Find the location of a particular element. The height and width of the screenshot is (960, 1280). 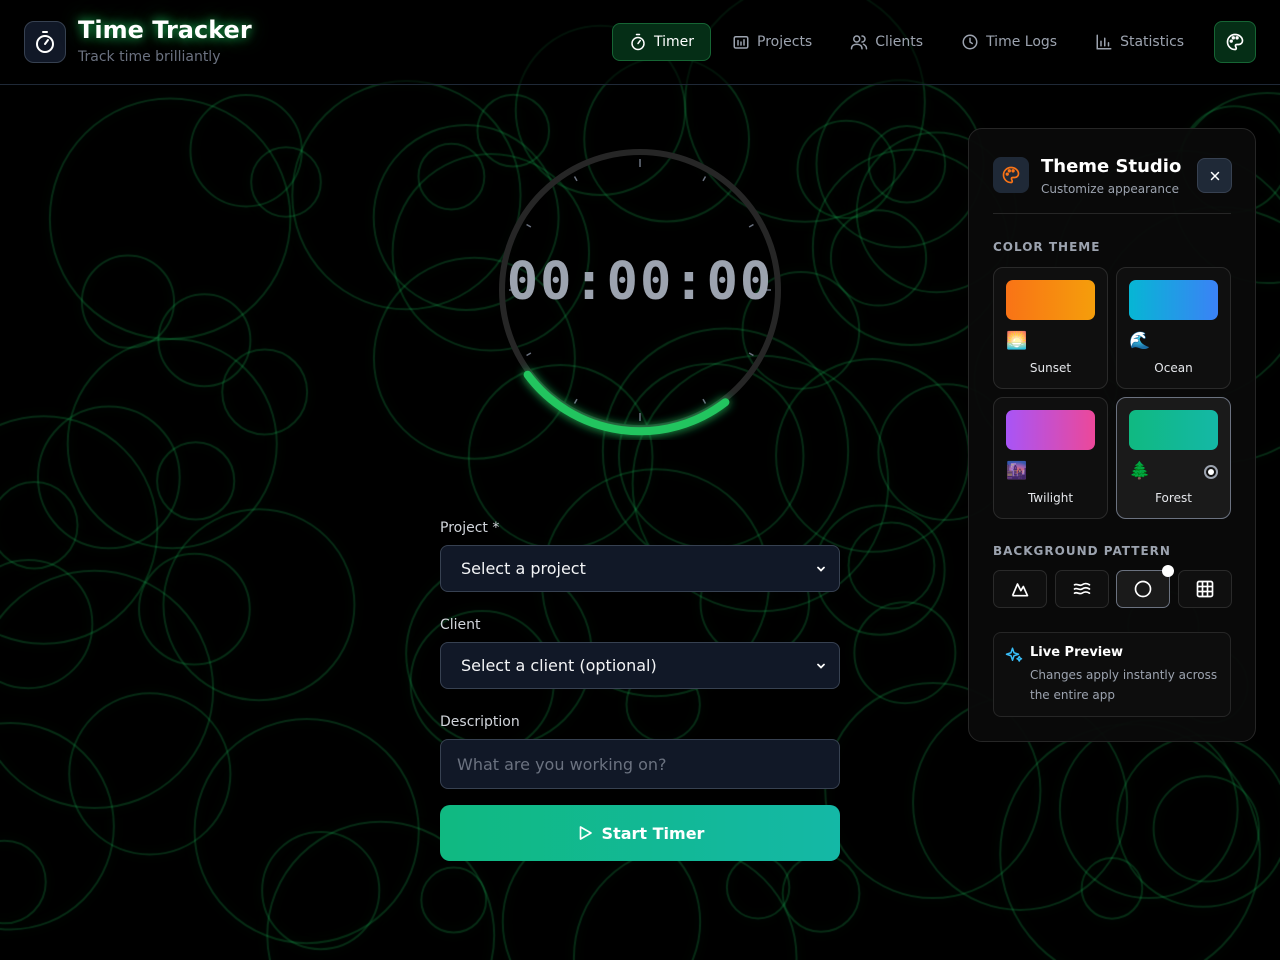

waves-icon is located at coordinates (1082, 588).